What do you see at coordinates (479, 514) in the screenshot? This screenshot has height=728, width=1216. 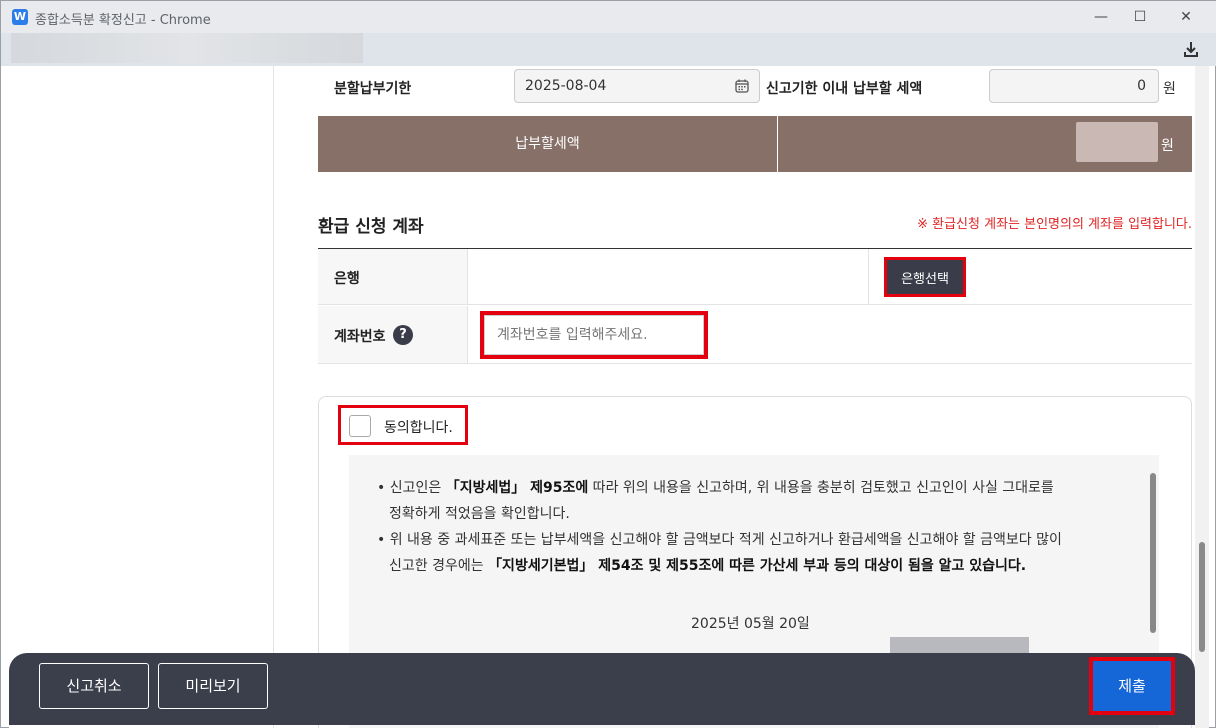 I see `terms-paragraph-1-cont: 정확하게 적었음을 확인합니다.` at bounding box center [479, 514].